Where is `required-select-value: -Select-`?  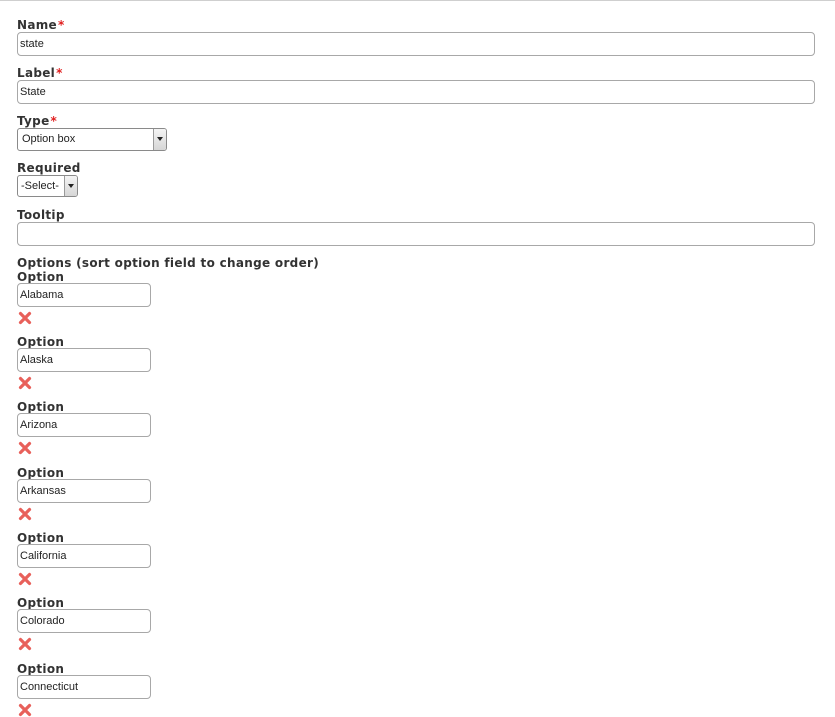
required-select-value: -Select- is located at coordinates (40, 186).